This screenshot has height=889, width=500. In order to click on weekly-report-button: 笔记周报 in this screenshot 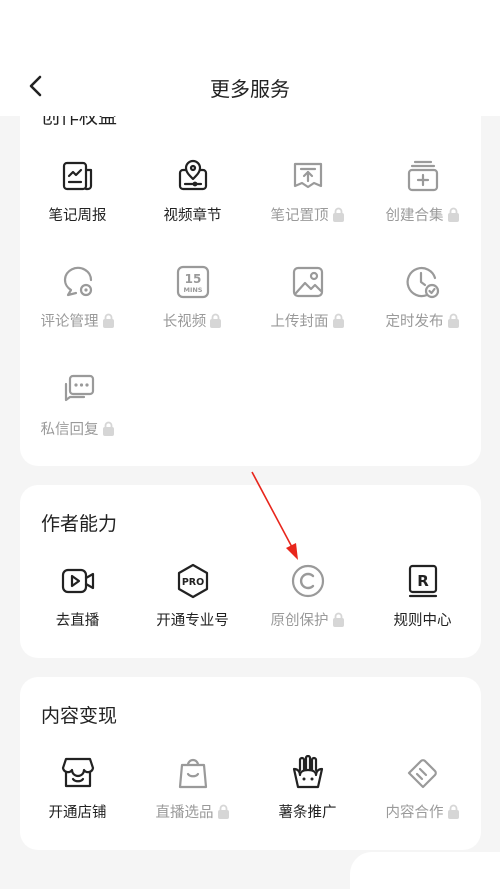, I will do `click(77, 198)`.